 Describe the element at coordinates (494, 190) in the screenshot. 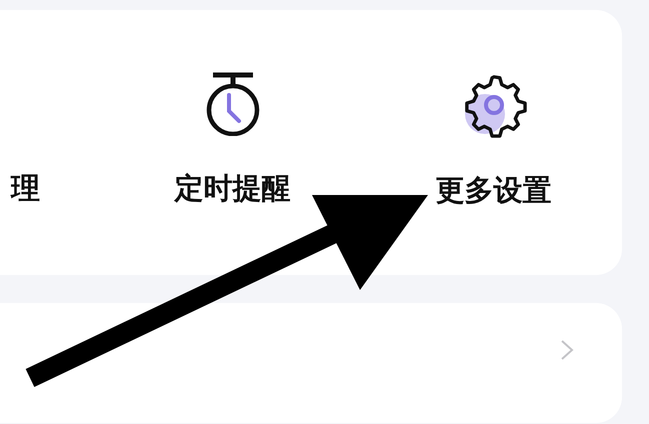

I see `shortcut-label: 更多设置` at that location.